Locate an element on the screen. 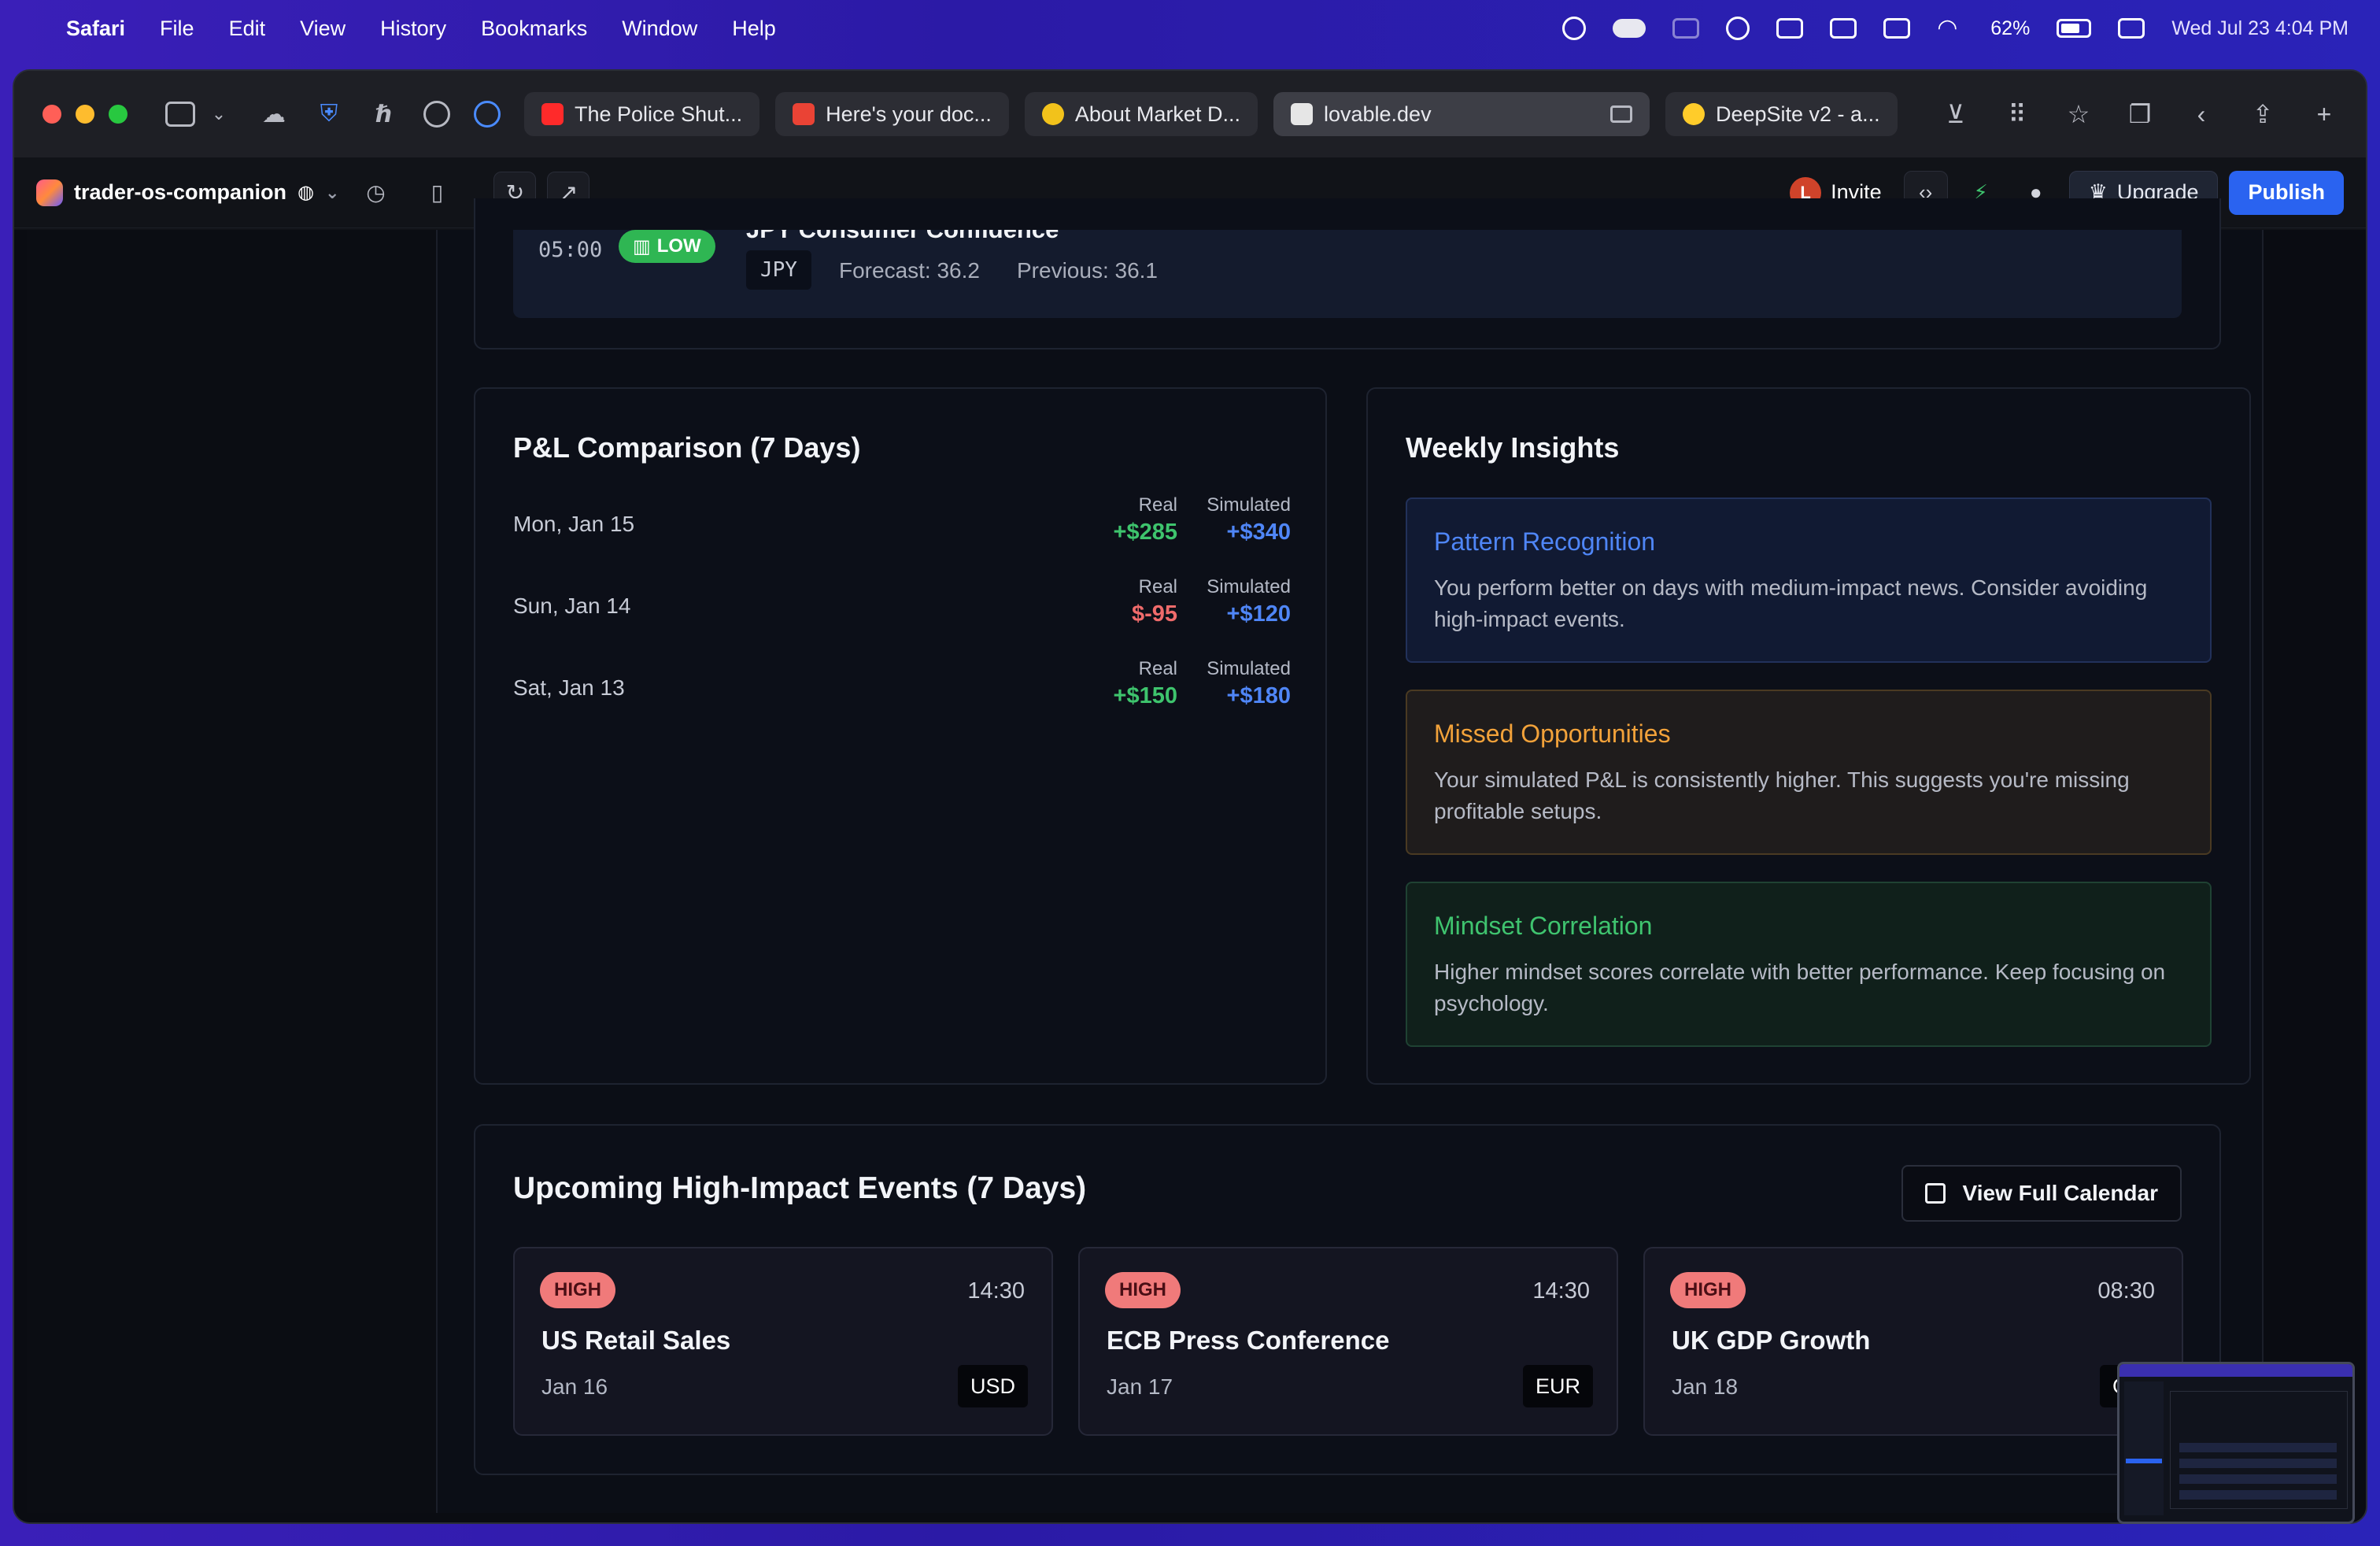 Image resolution: width=2380 pixels, height=1546 pixels. event-card: HIGH 08:30 UK GDP Growth Jan 18 G is located at coordinates (1913, 1341).